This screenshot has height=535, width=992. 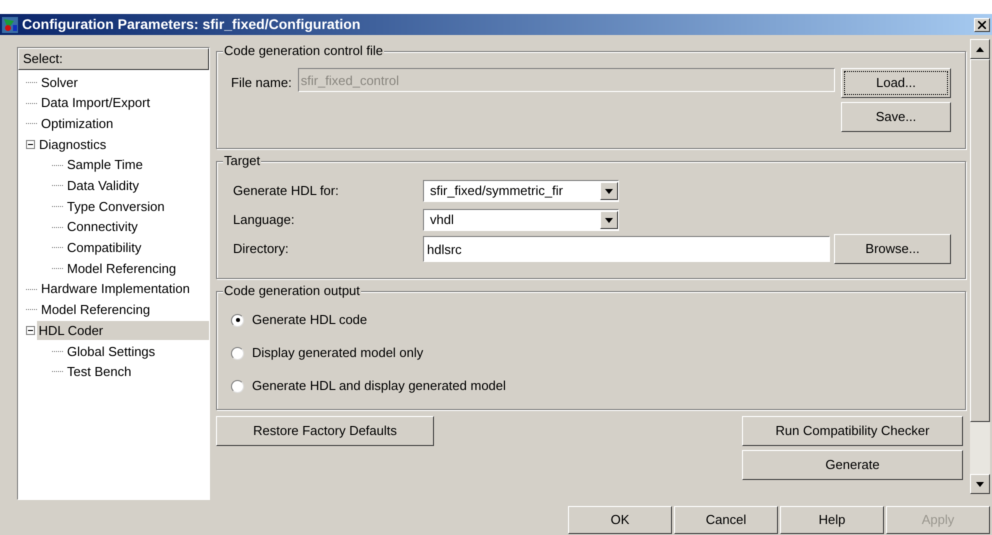 What do you see at coordinates (77, 124) in the screenshot?
I see `tree-item: Optimization` at bounding box center [77, 124].